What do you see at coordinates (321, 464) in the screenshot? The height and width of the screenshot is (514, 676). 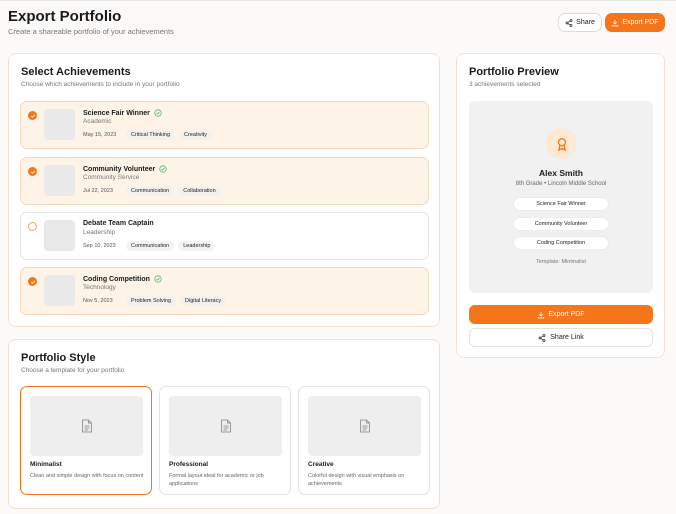 I see `template-name: Creative` at bounding box center [321, 464].